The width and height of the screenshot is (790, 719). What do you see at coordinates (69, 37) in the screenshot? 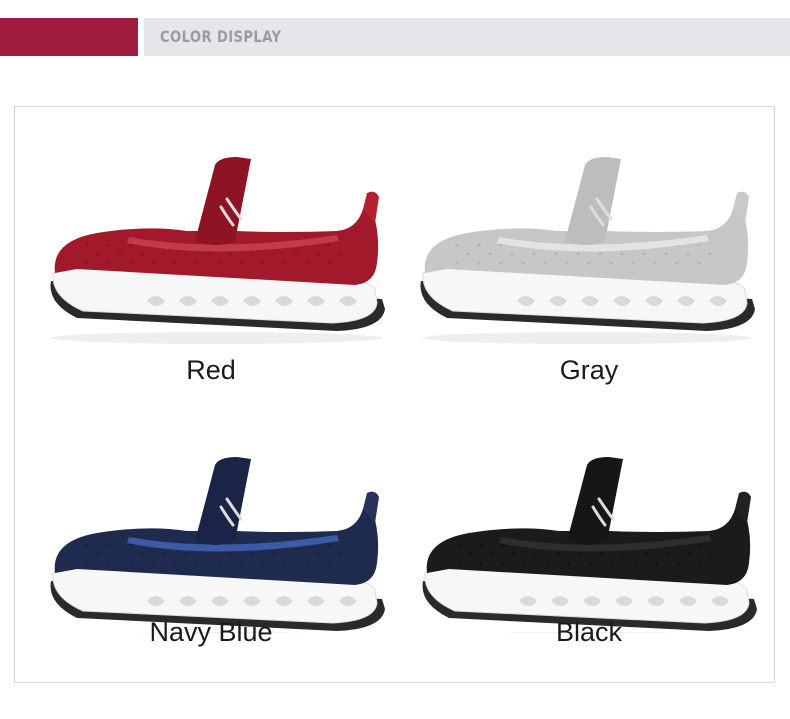
I see `header-accent-bar` at bounding box center [69, 37].